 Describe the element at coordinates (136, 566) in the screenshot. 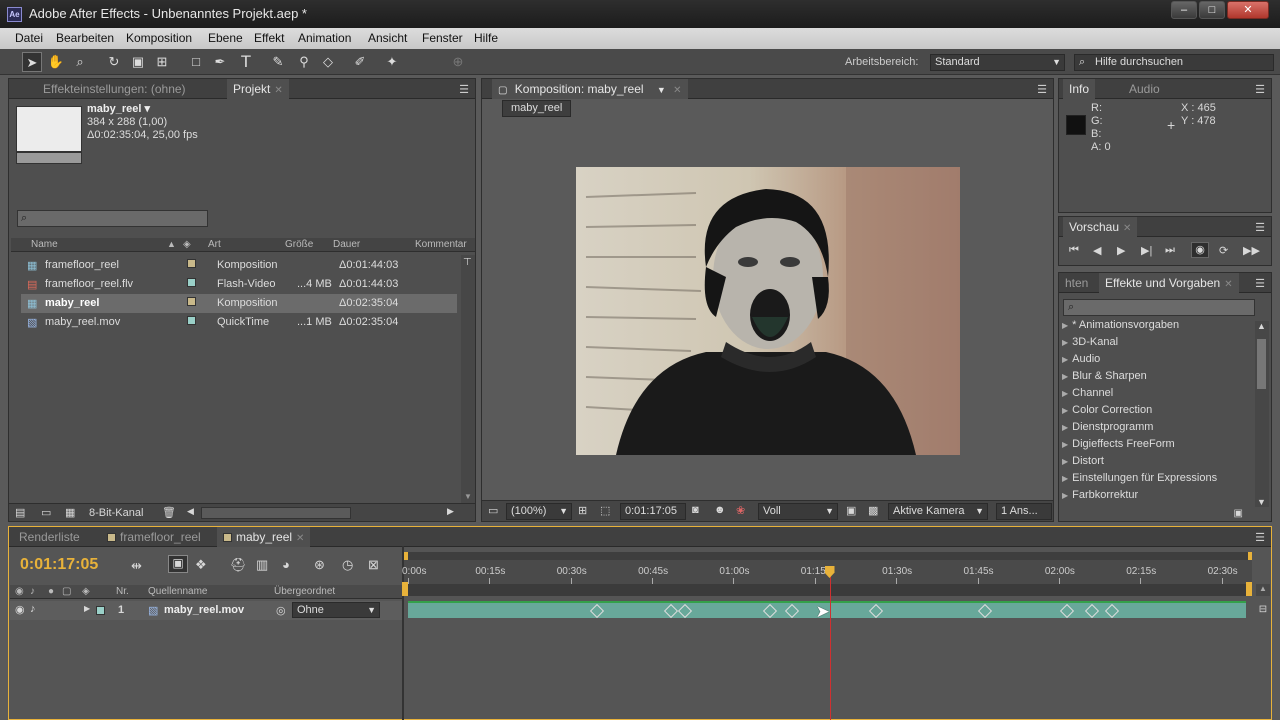

I see `composition-mini-flowchart-icon: ⇹` at that location.